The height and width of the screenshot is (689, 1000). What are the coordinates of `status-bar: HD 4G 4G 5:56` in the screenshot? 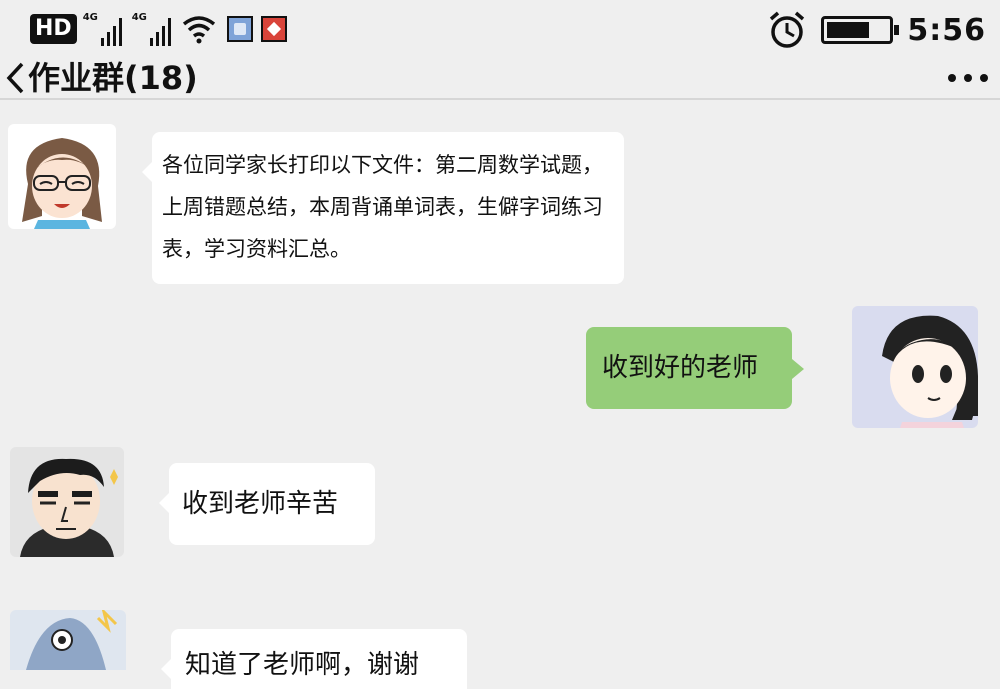 It's located at (500, 29).